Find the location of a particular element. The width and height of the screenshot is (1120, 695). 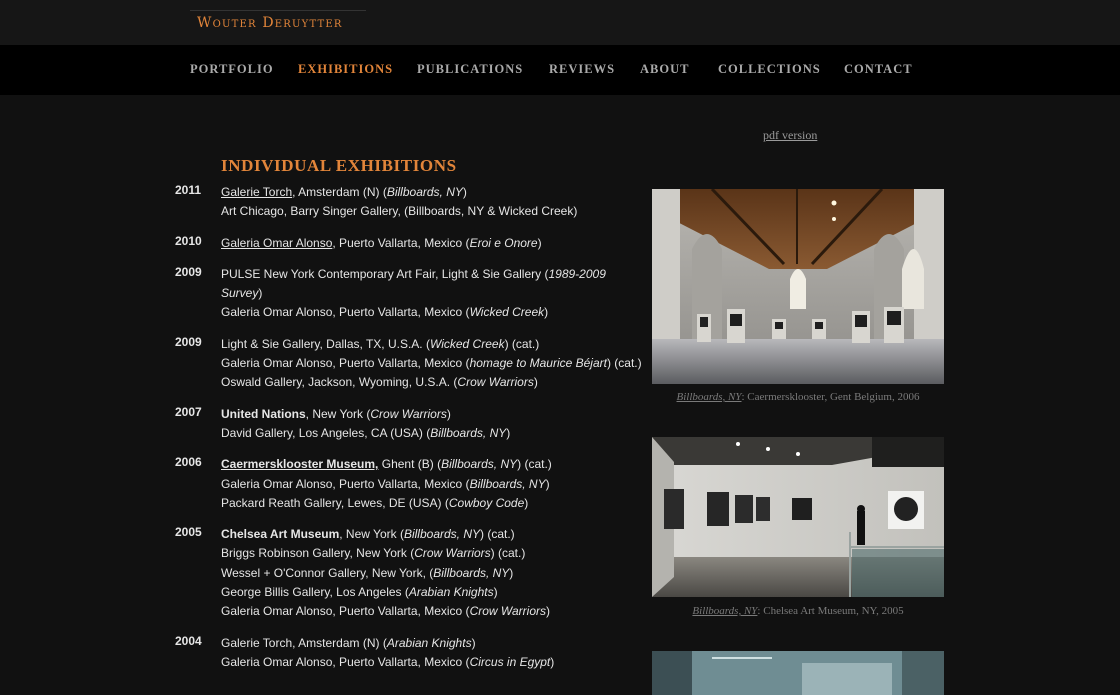

nav-reviews: REVIEWS is located at coordinates (582, 69).